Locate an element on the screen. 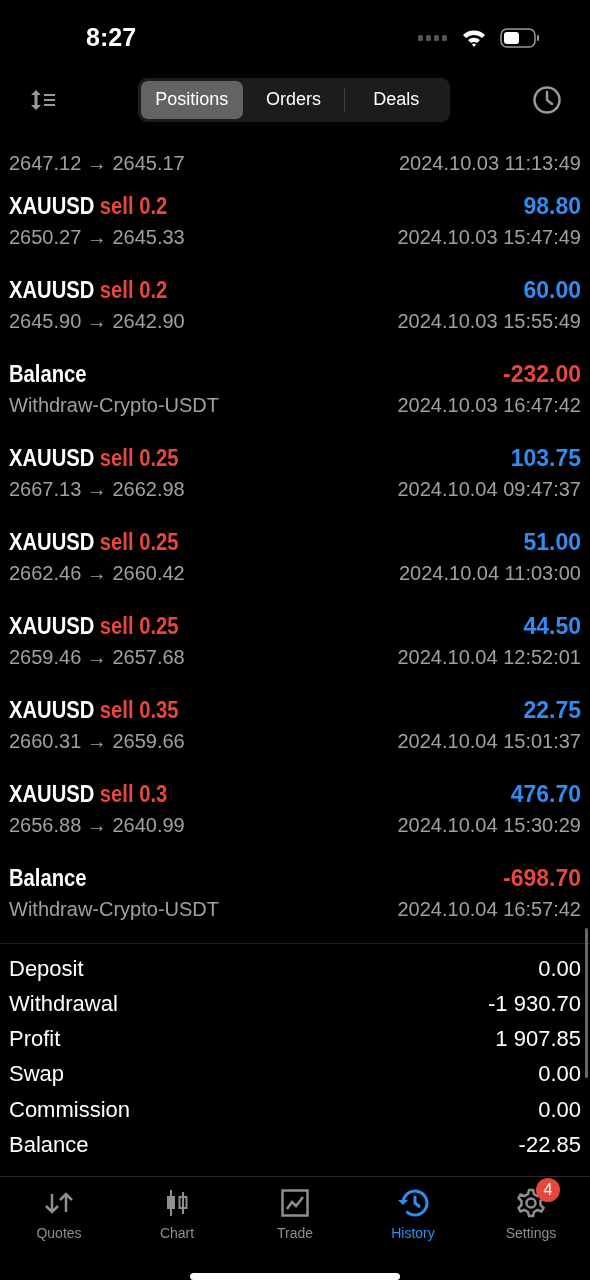  deal-time: 2024.10.04 16:57:42 is located at coordinates (489, 910).